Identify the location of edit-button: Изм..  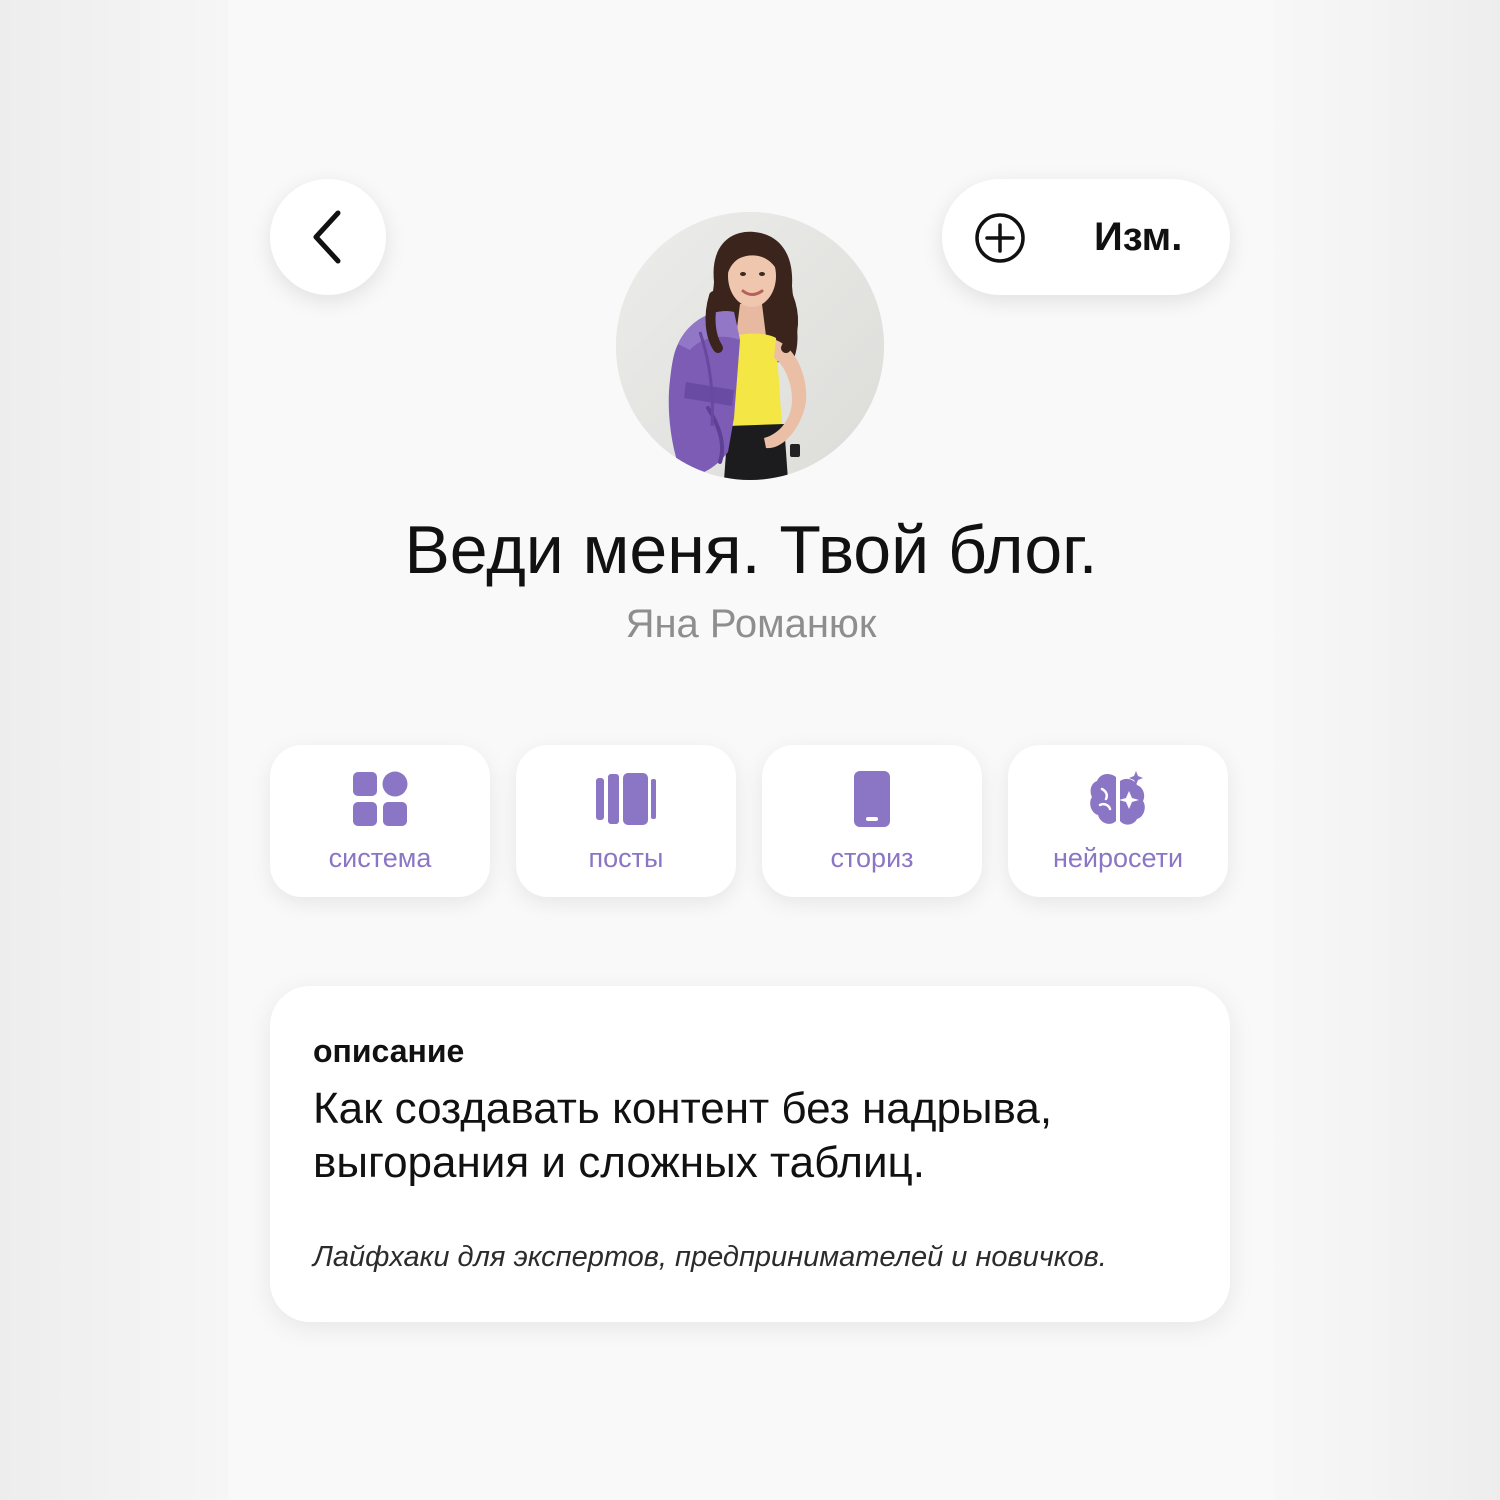
(1086, 237).